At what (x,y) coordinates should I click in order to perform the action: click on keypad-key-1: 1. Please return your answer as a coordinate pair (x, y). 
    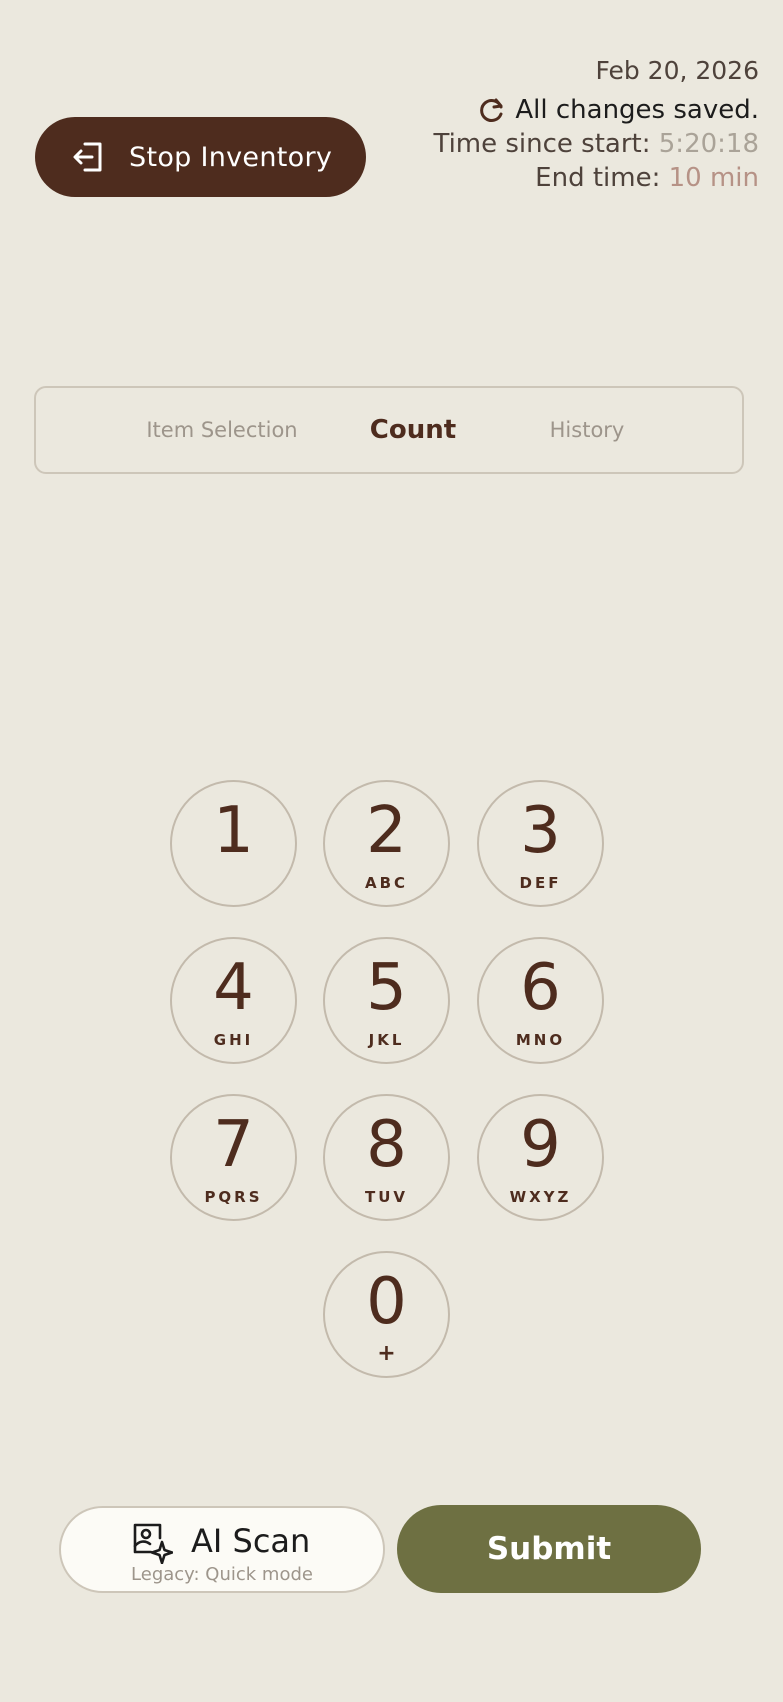
    Looking at the image, I should click on (233, 843).